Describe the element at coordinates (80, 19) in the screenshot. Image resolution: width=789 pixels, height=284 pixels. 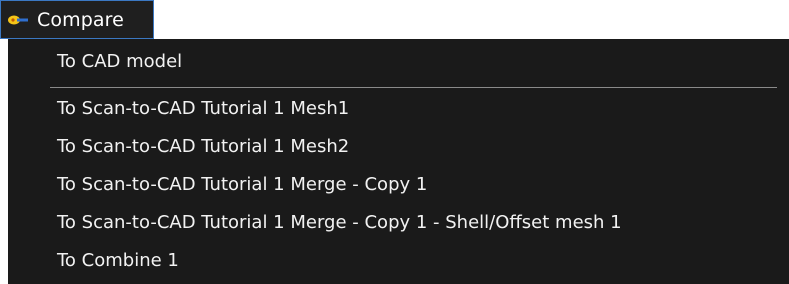
I see `compare-menu-label: Compare` at that location.